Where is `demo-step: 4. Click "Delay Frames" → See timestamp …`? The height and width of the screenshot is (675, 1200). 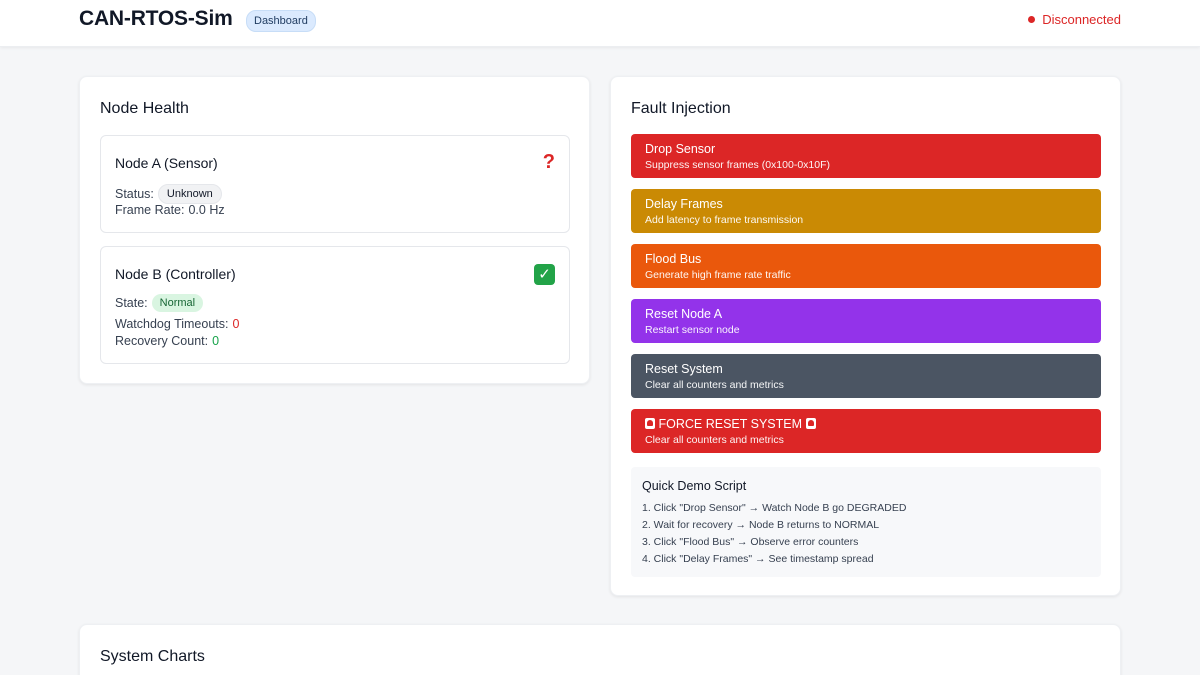 demo-step: 4. Click "Delay Frames" → See timestamp … is located at coordinates (758, 559).